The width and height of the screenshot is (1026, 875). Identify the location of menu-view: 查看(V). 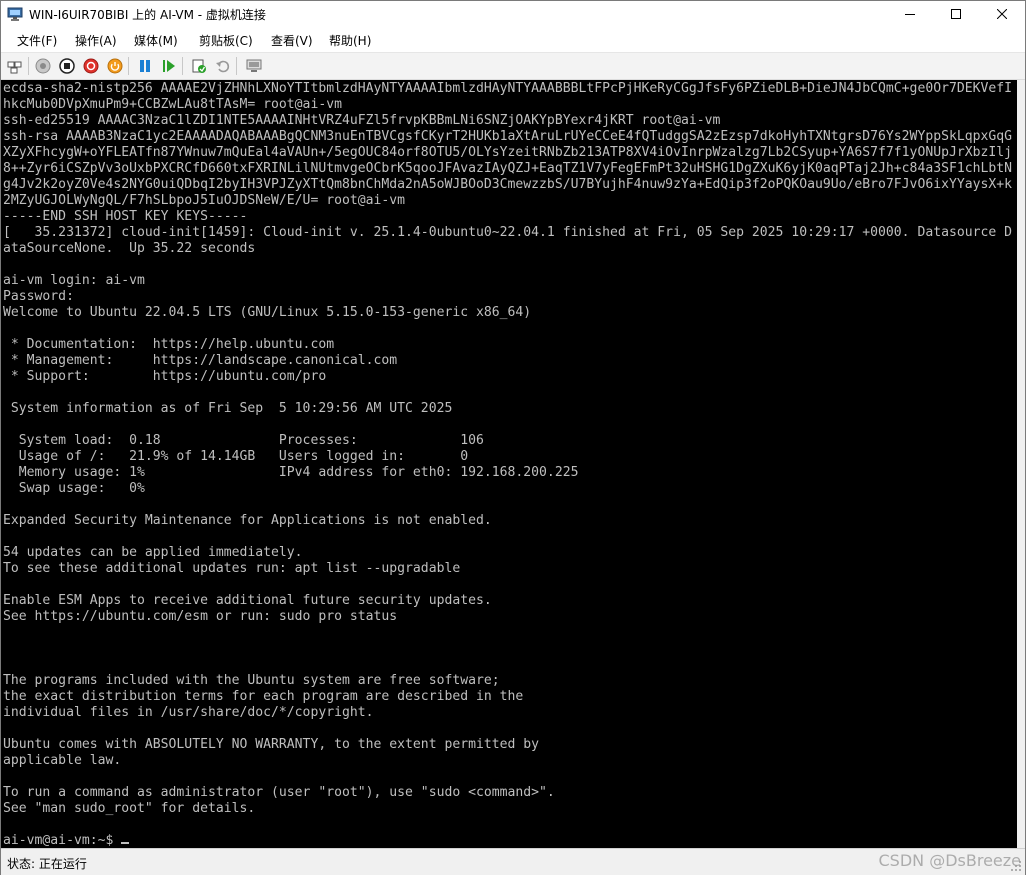
(292, 40).